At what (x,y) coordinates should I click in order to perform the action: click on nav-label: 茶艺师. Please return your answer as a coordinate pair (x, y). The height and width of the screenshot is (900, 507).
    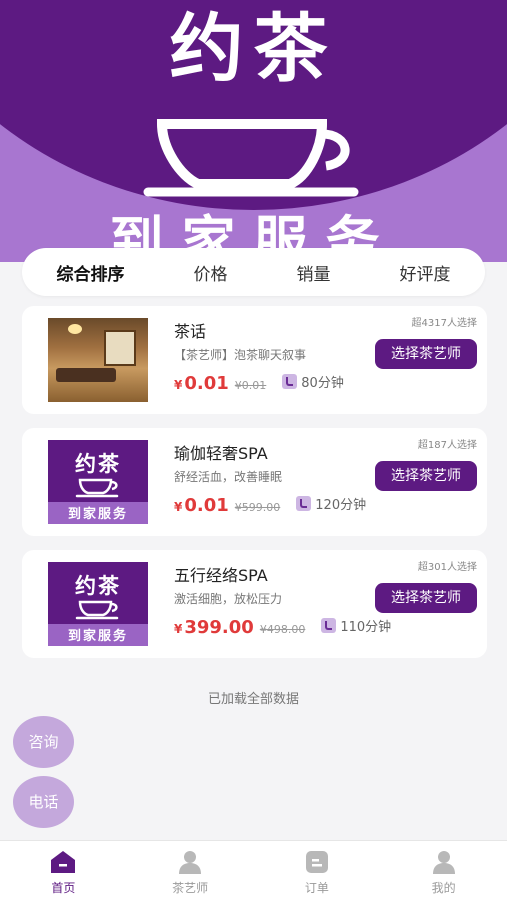
    Looking at the image, I should click on (190, 888).